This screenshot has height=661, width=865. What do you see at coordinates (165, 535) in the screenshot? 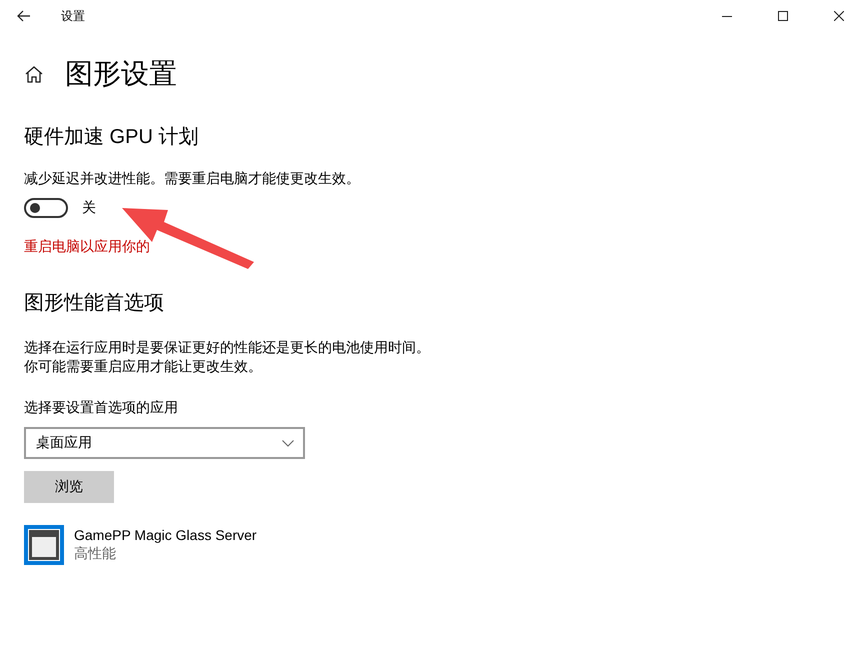
I see `app-name: GamePP Magic Glass Server` at bounding box center [165, 535].